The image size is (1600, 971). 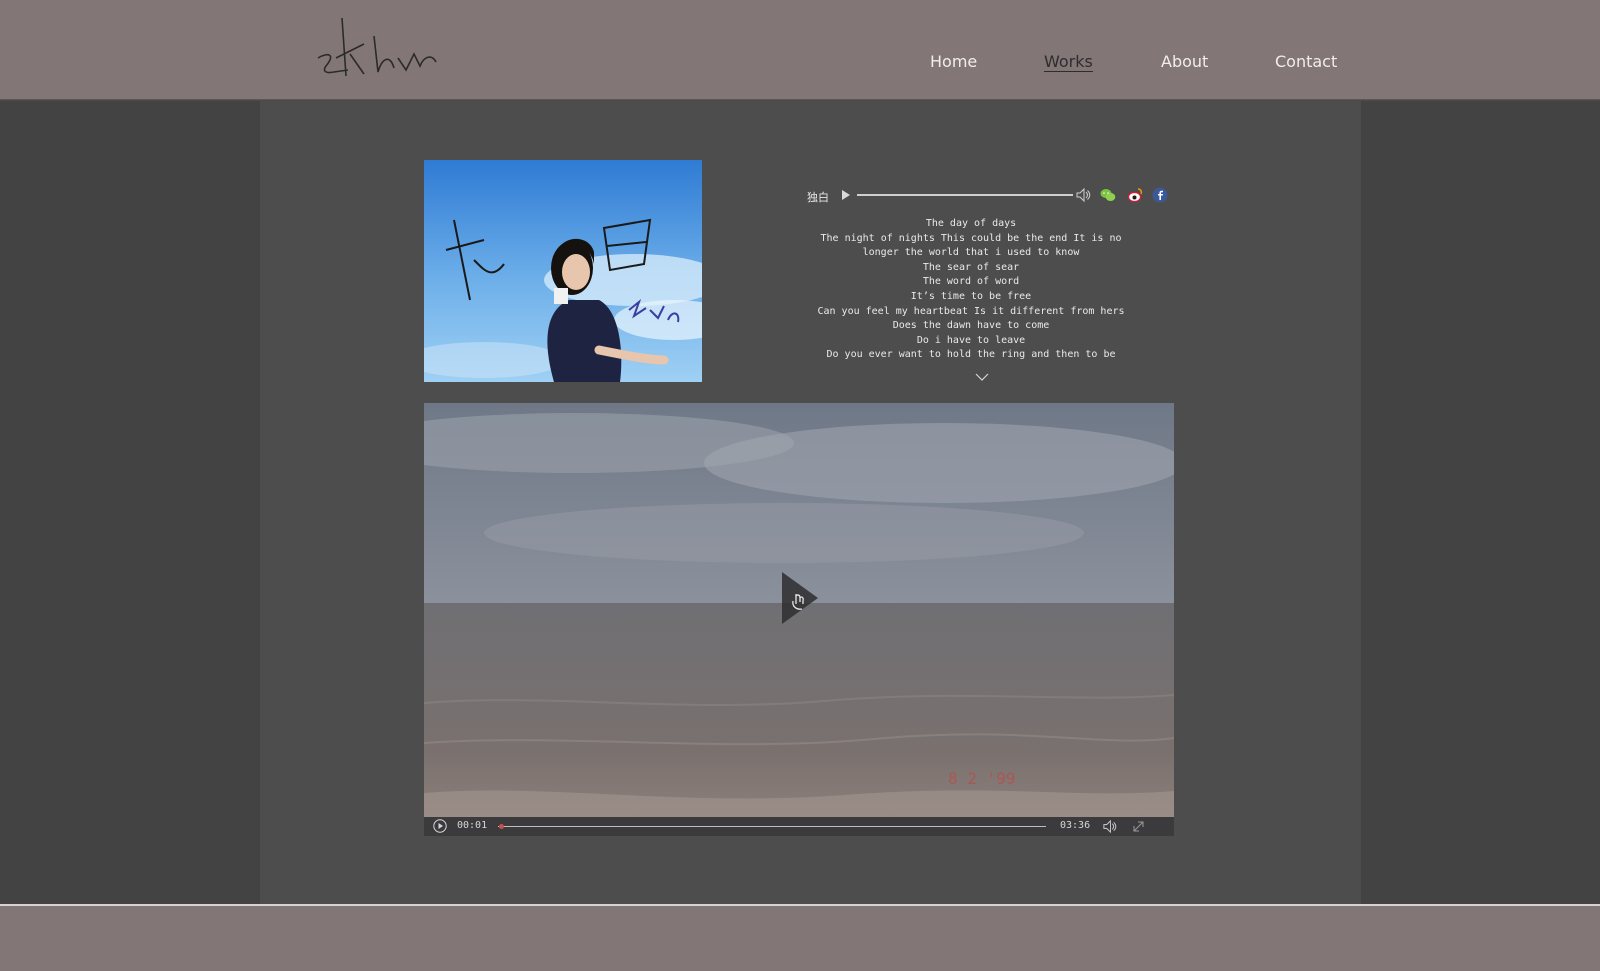 I want to click on audio-player: 独白, so click(x=991, y=196).